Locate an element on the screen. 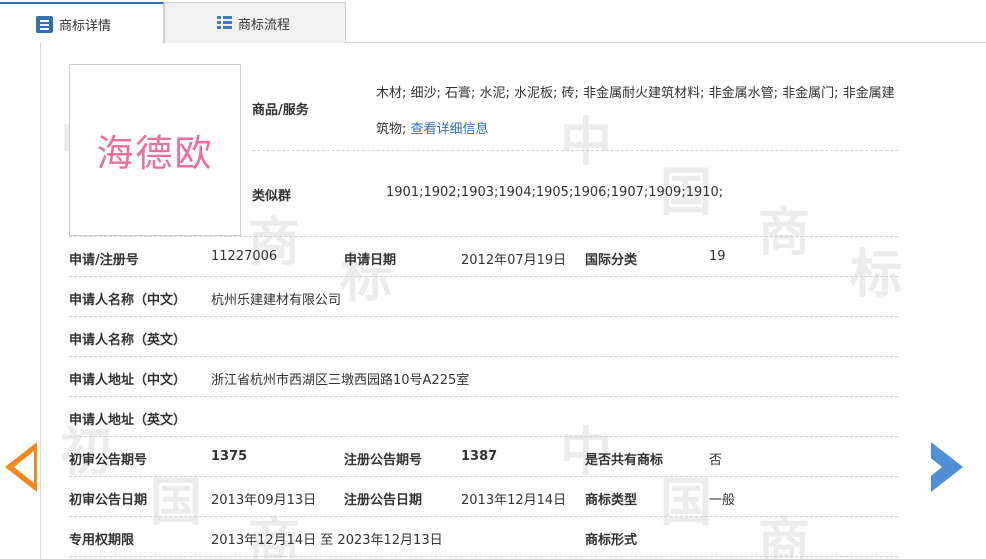 The height and width of the screenshot is (559, 986). prelim-issue-value: 1375 is located at coordinates (229, 456).